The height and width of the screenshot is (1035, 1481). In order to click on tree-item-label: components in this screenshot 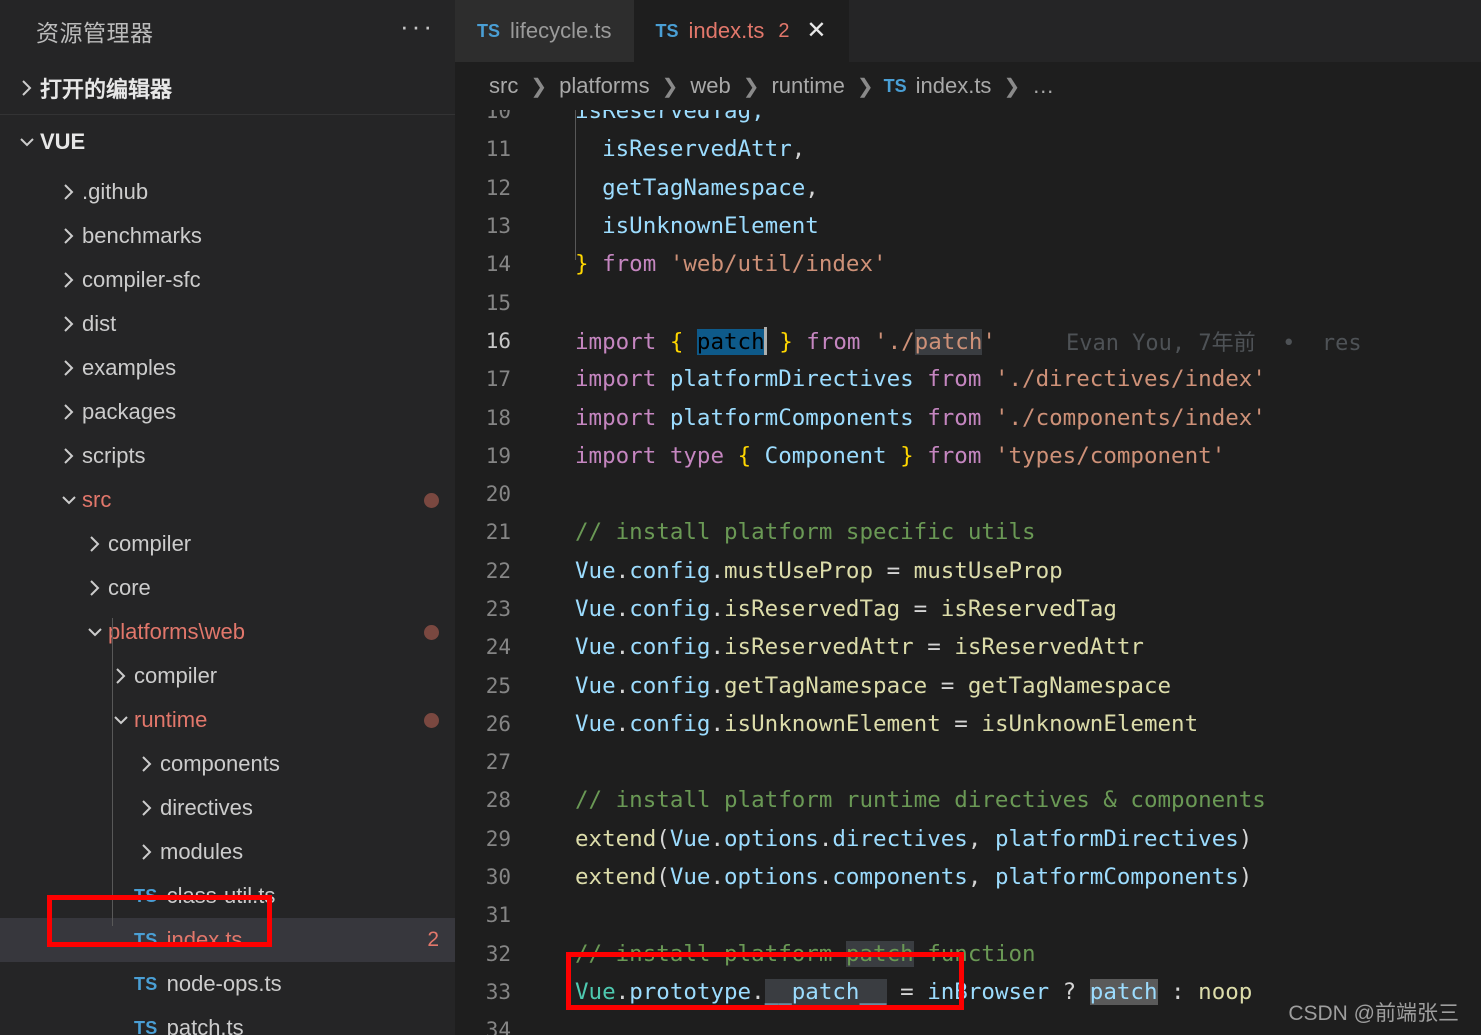, I will do `click(220, 763)`.